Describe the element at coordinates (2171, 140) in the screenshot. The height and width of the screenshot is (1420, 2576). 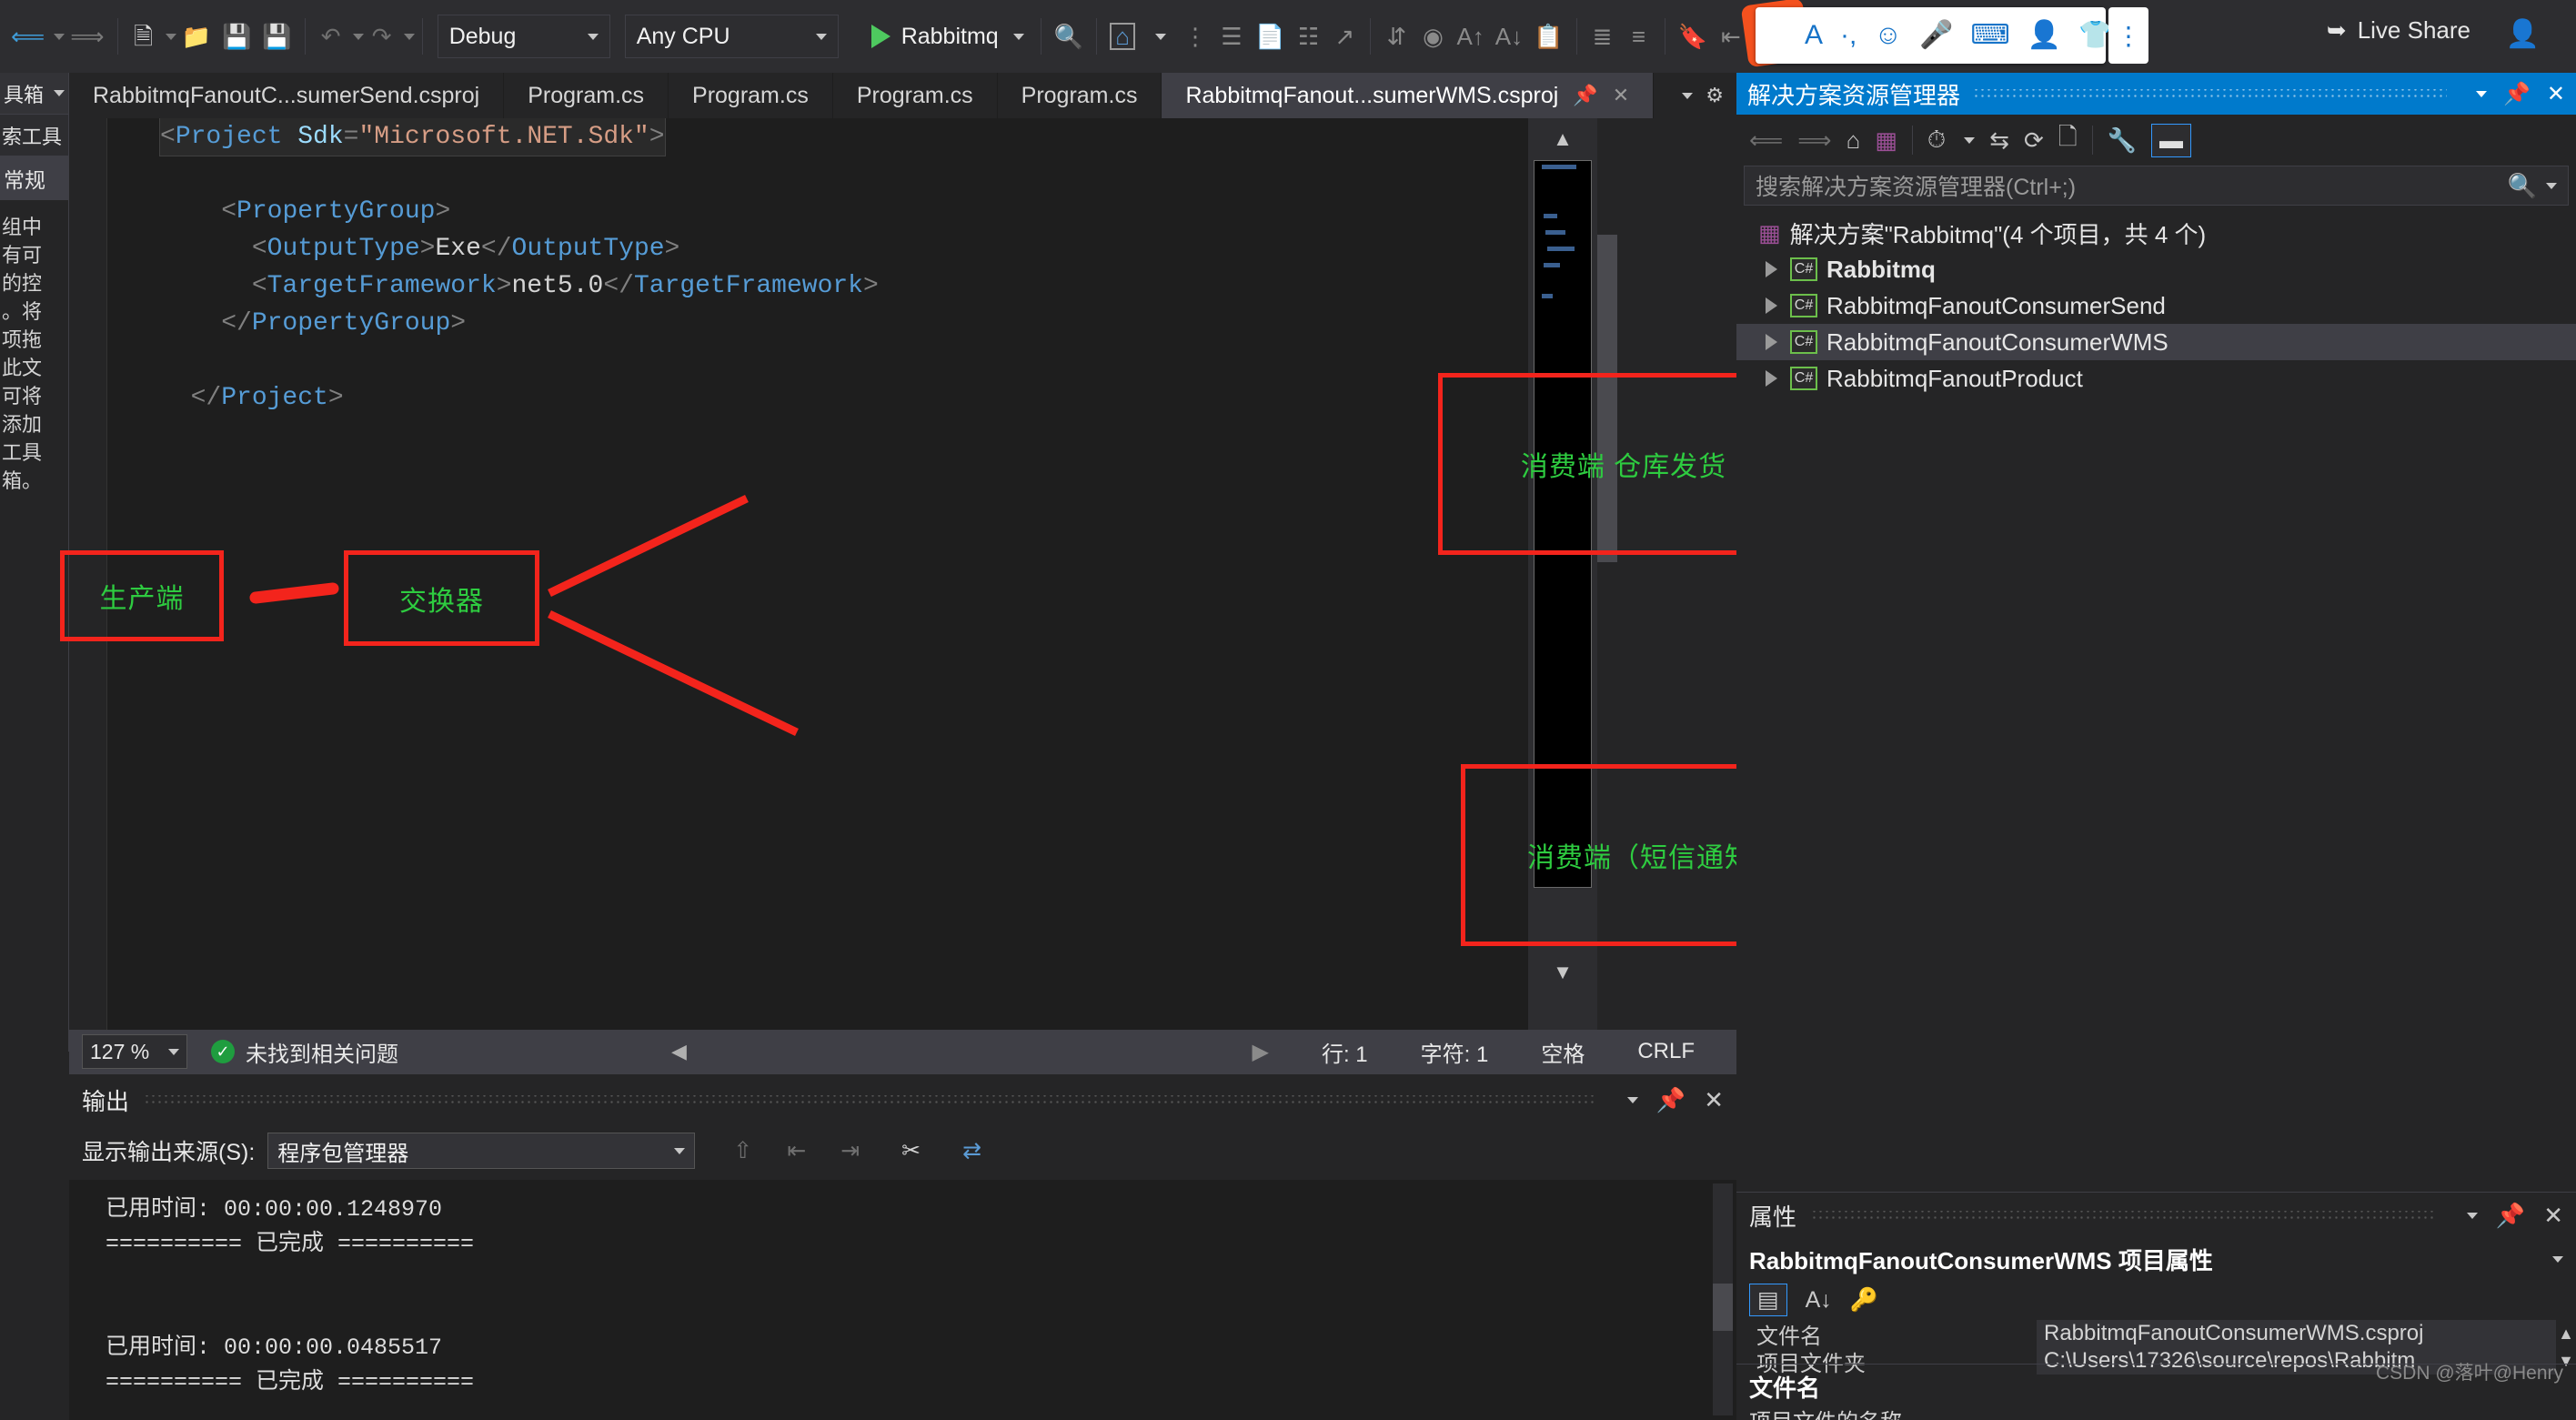
I see `se-preview-selected-items-icon: ▬` at that location.